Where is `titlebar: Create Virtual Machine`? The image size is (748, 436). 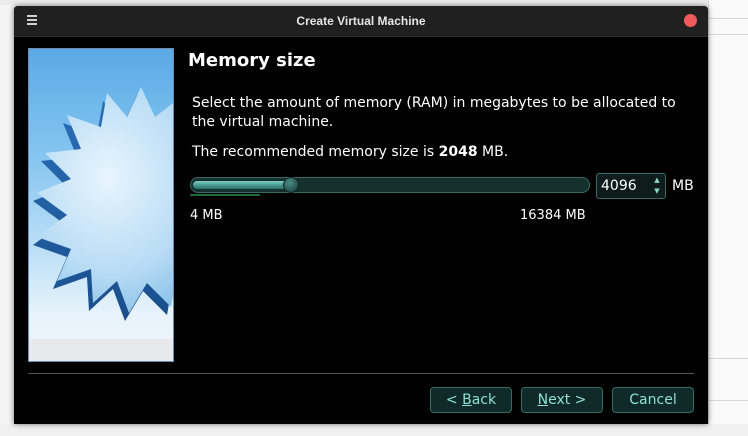
titlebar: Create Virtual Machine is located at coordinates (361, 21).